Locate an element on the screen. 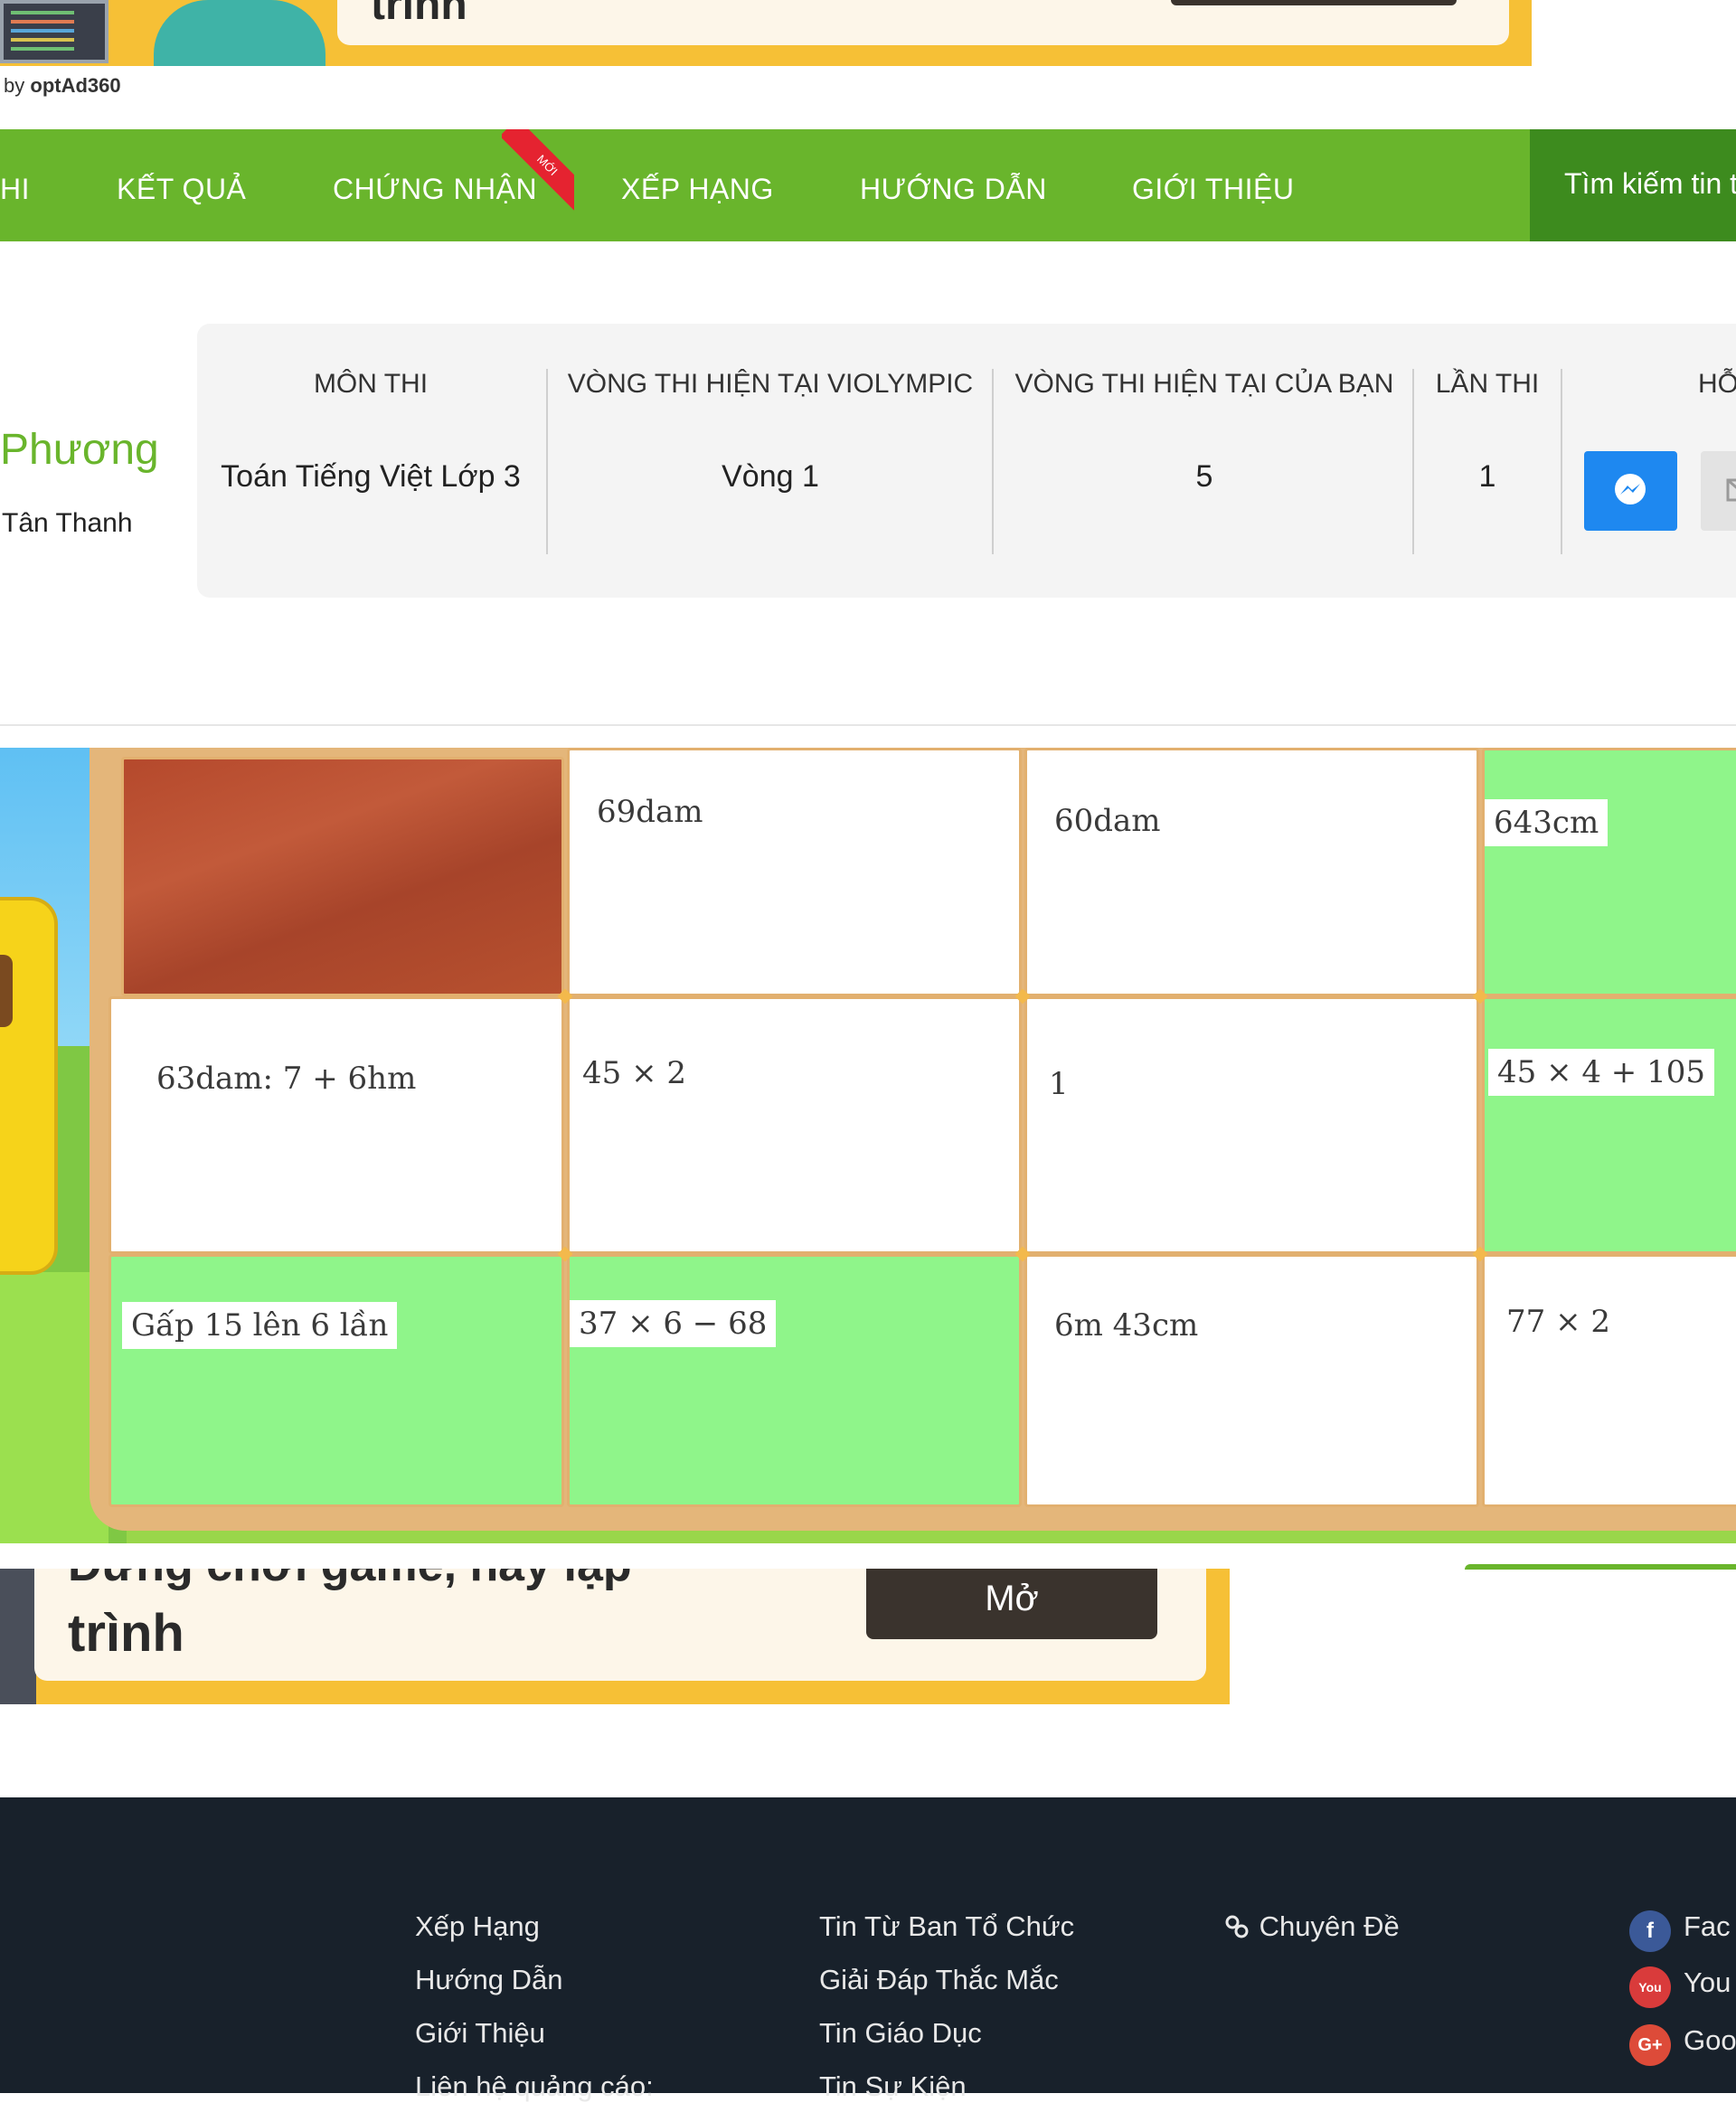  new-badge: MỚI is located at coordinates (538, 170).